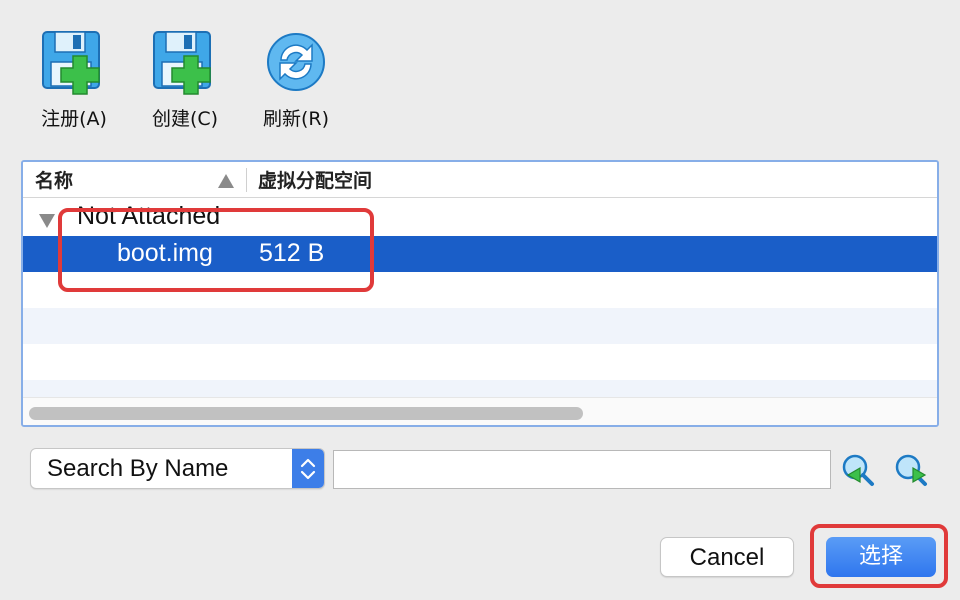 This screenshot has width=960, height=600. Describe the element at coordinates (165, 253) in the screenshot. I see `file-name: boot.img` at that location.